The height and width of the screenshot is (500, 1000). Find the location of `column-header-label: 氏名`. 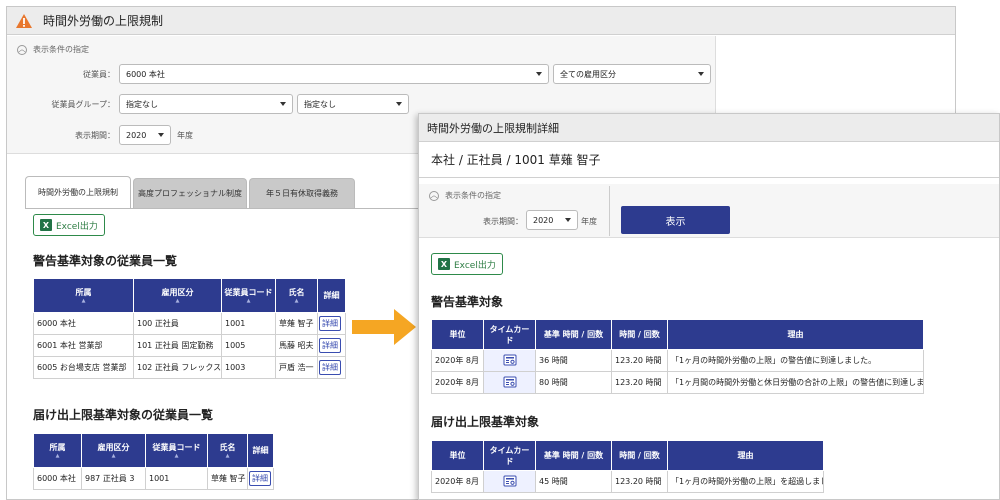

column-header-label: 氏名 is located at coordinates (227, 447).